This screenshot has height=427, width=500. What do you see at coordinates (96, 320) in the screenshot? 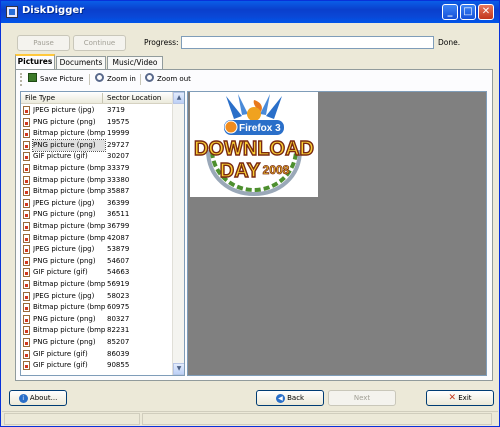
I see `list-item: PNG picture (png) 80327` at bounding box center [96, 320].